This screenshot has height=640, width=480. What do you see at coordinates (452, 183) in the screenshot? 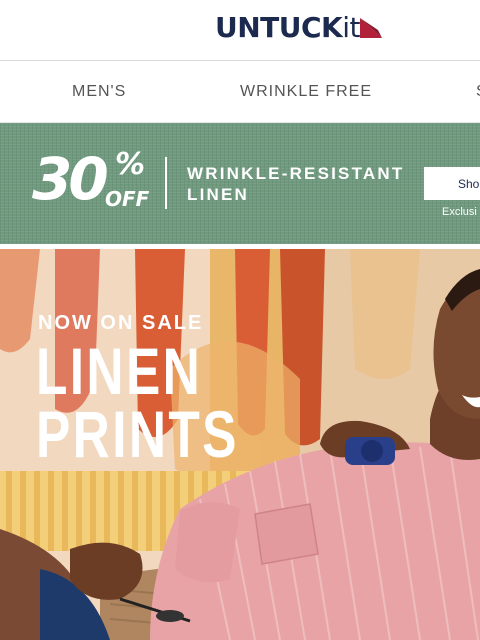
I see `shop-now-button: Sho` at bounding box center [452, 183].